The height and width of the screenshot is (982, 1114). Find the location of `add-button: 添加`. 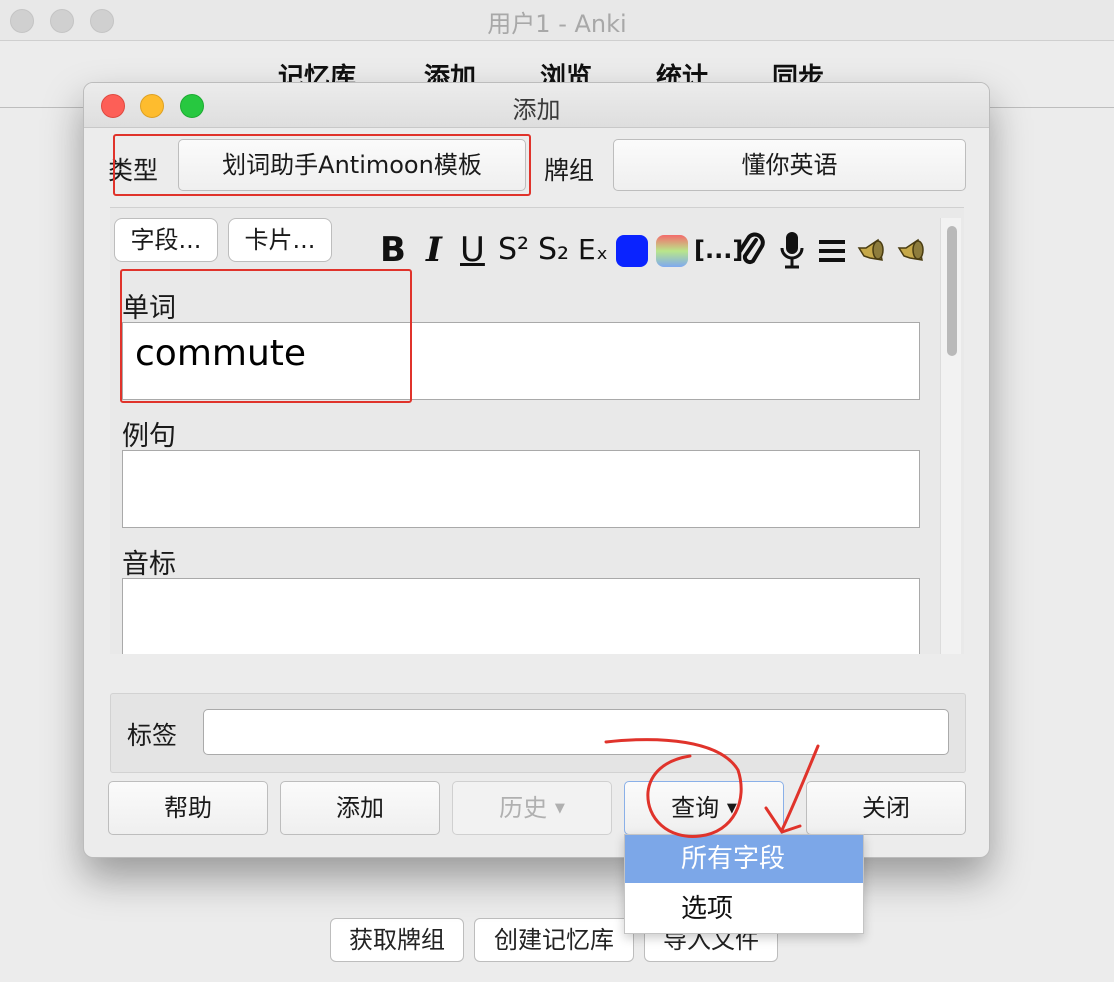

add-button: 添加 is located at coordinates (360, 808).